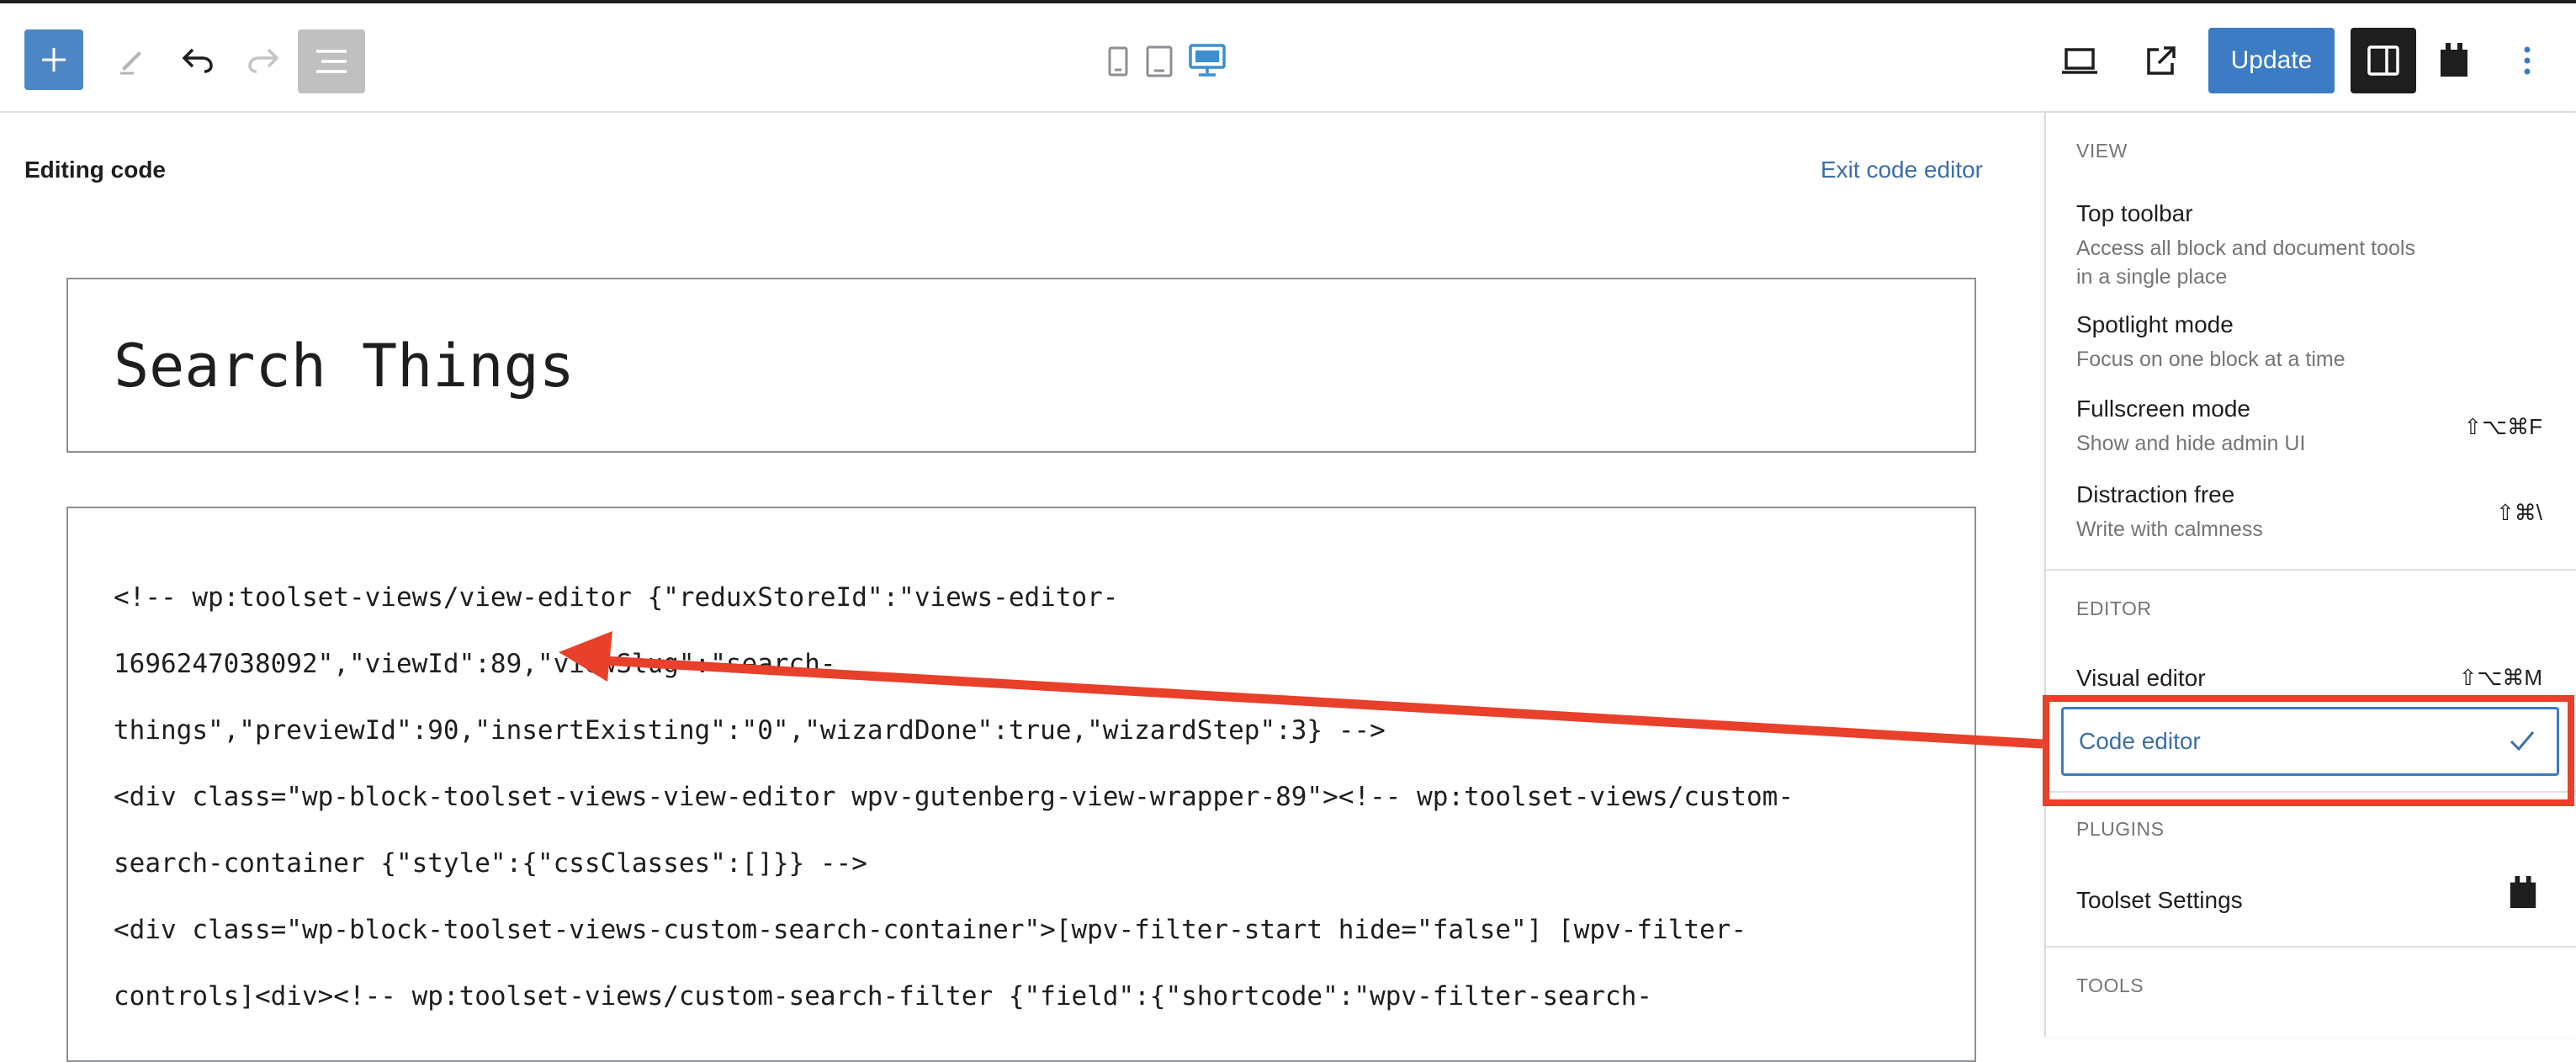 This screenshot has width=2576, height=1062. I want to click on settings-sidebar-button, so click(2383, 60).